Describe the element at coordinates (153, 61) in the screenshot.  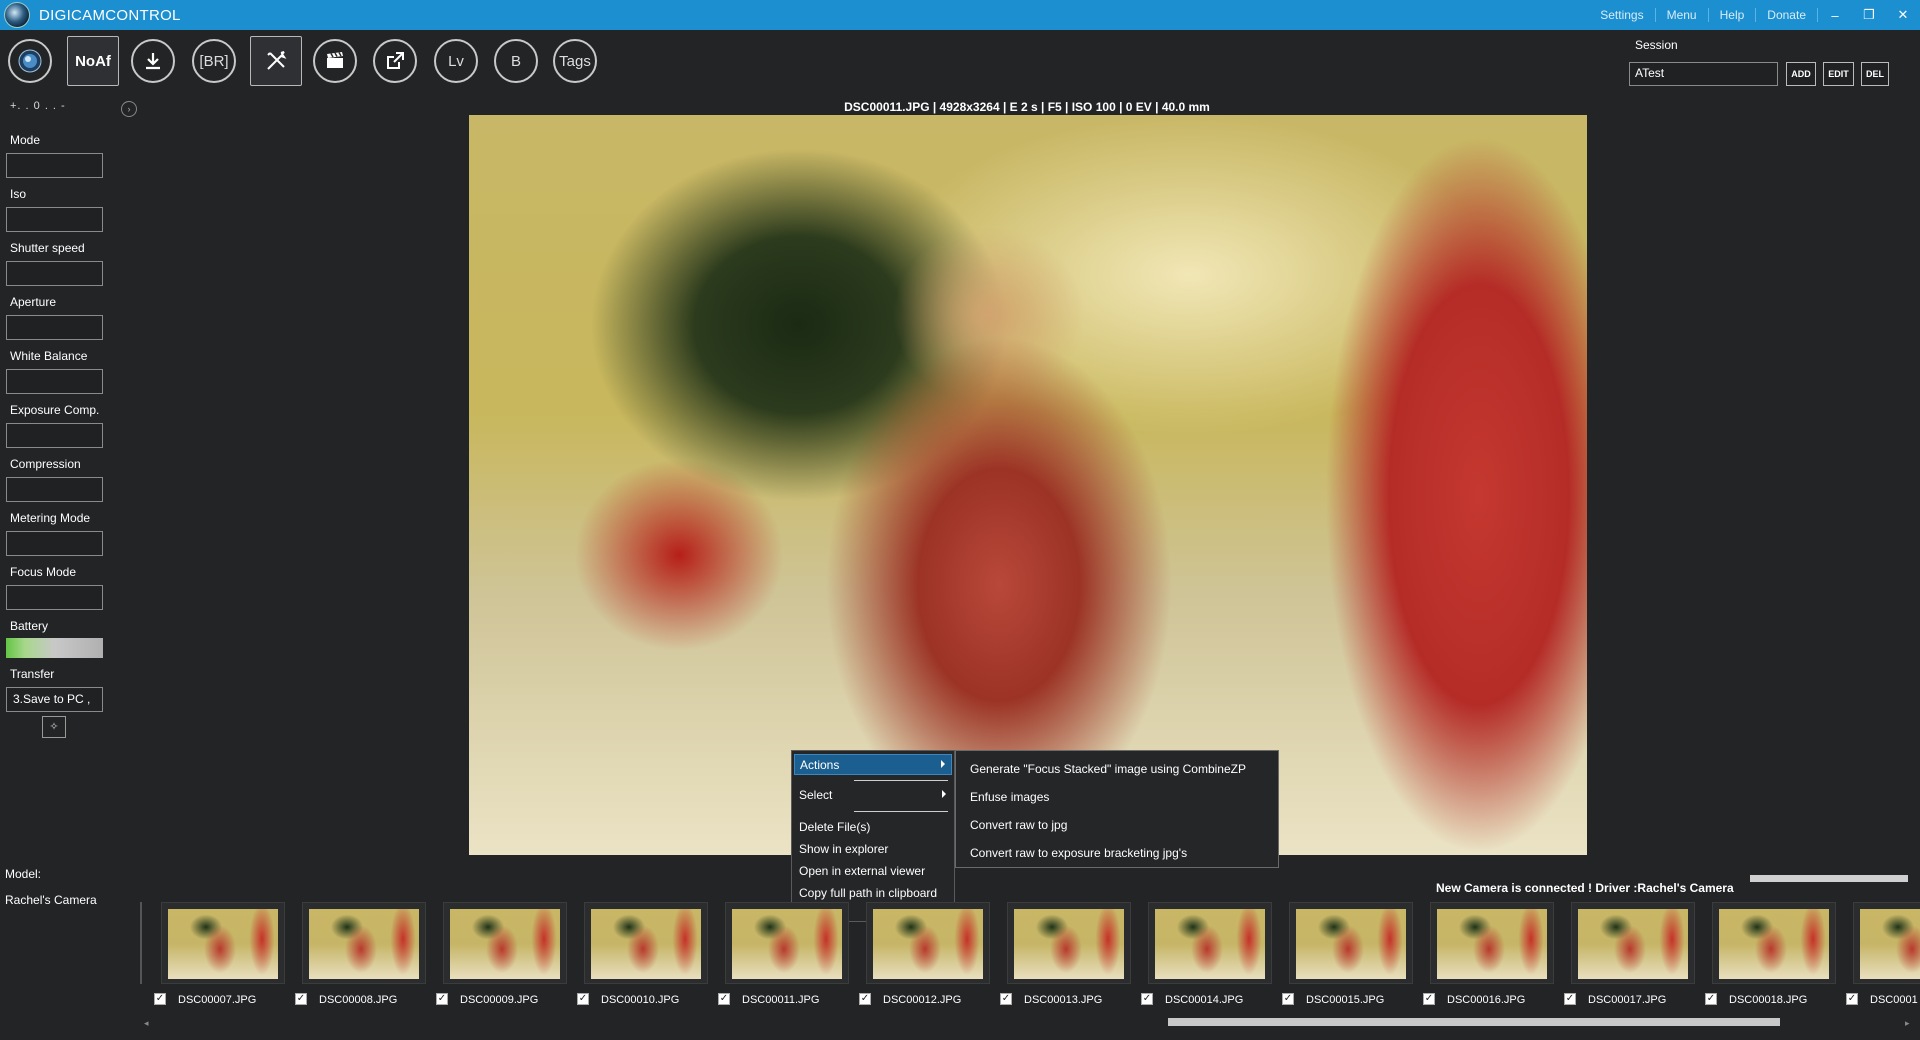
I see `download-button` at that location.